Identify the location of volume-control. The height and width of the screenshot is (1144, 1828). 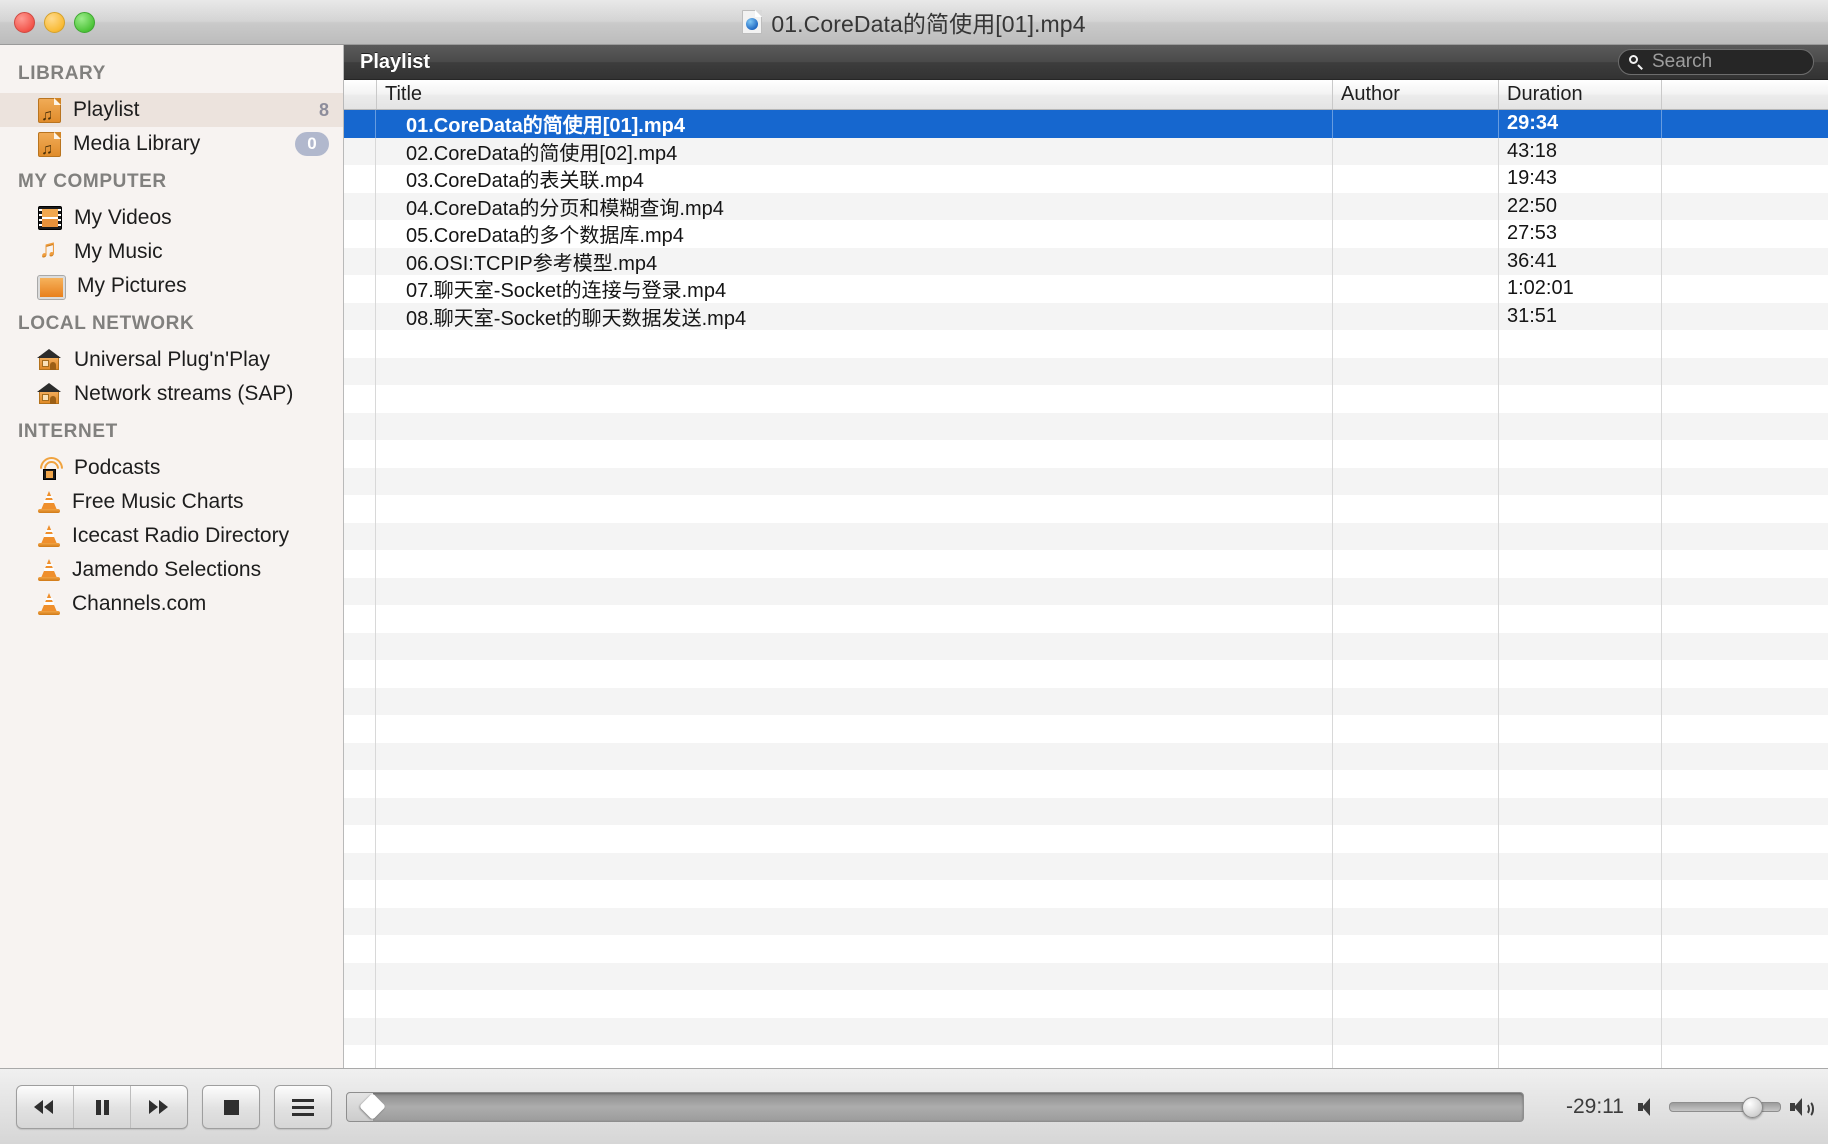
(1726, 1107).